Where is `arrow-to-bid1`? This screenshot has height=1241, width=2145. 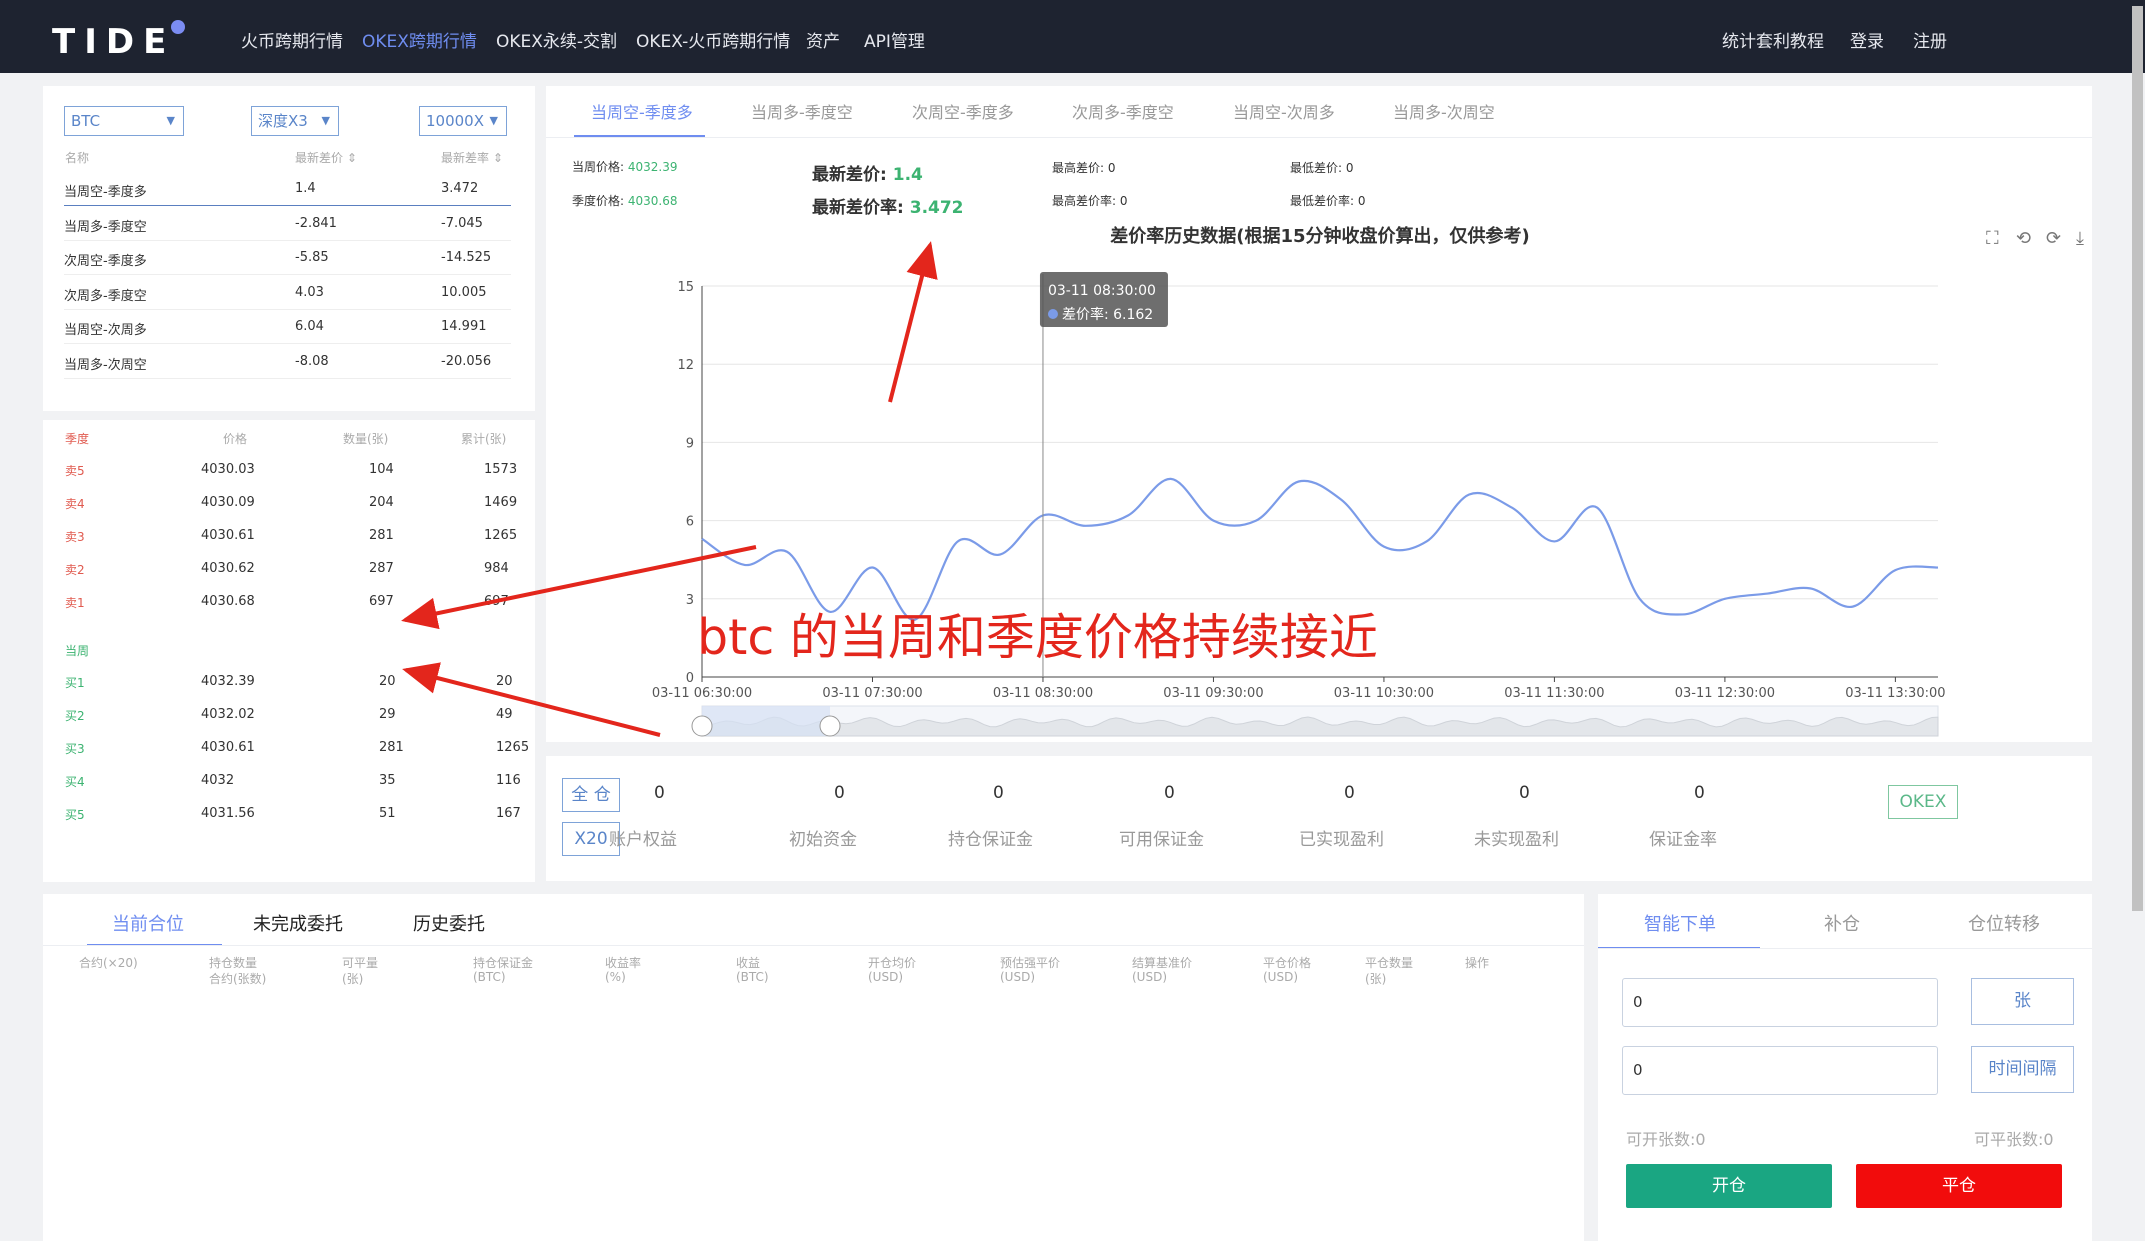 arrow-to-bid1 is located at coordinates (531, 699).